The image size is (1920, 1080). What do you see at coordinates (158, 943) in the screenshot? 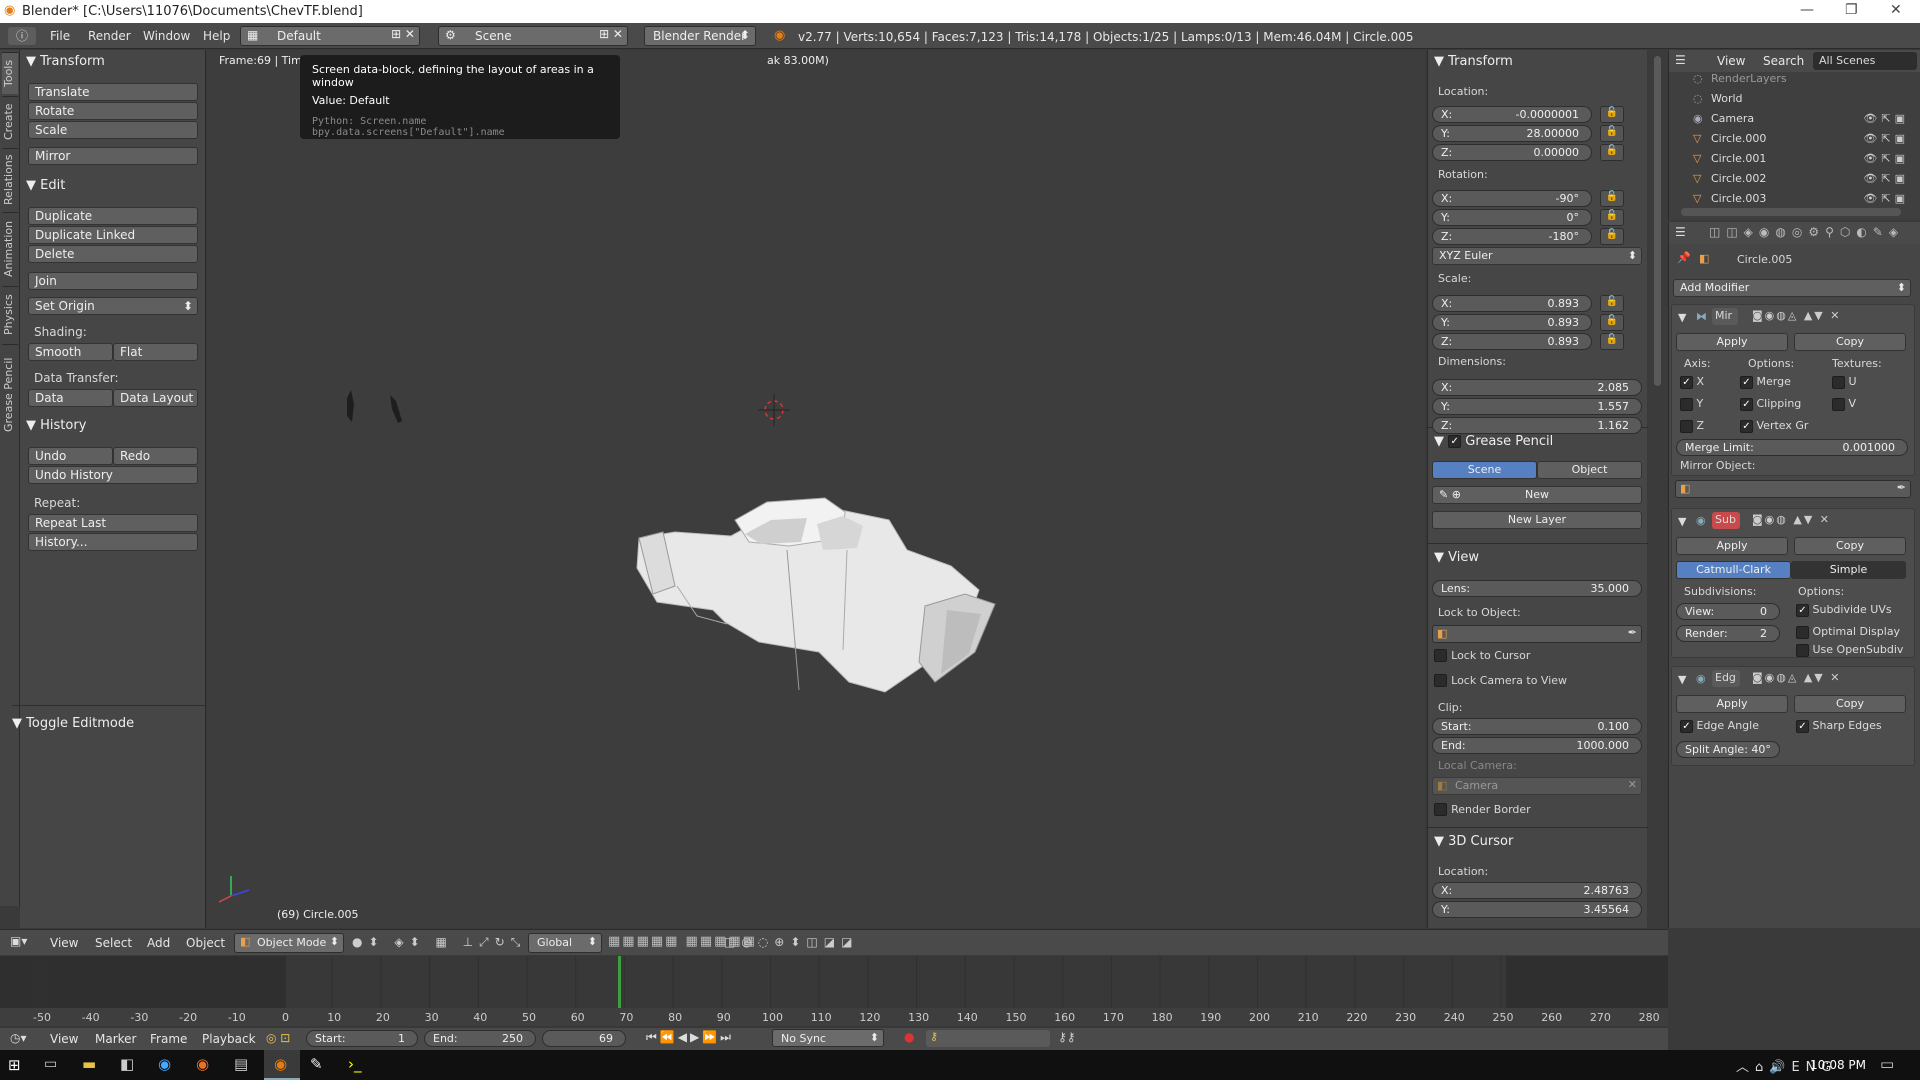
I see `viewport-add-menu: Add` at bounding box center [158, 943].